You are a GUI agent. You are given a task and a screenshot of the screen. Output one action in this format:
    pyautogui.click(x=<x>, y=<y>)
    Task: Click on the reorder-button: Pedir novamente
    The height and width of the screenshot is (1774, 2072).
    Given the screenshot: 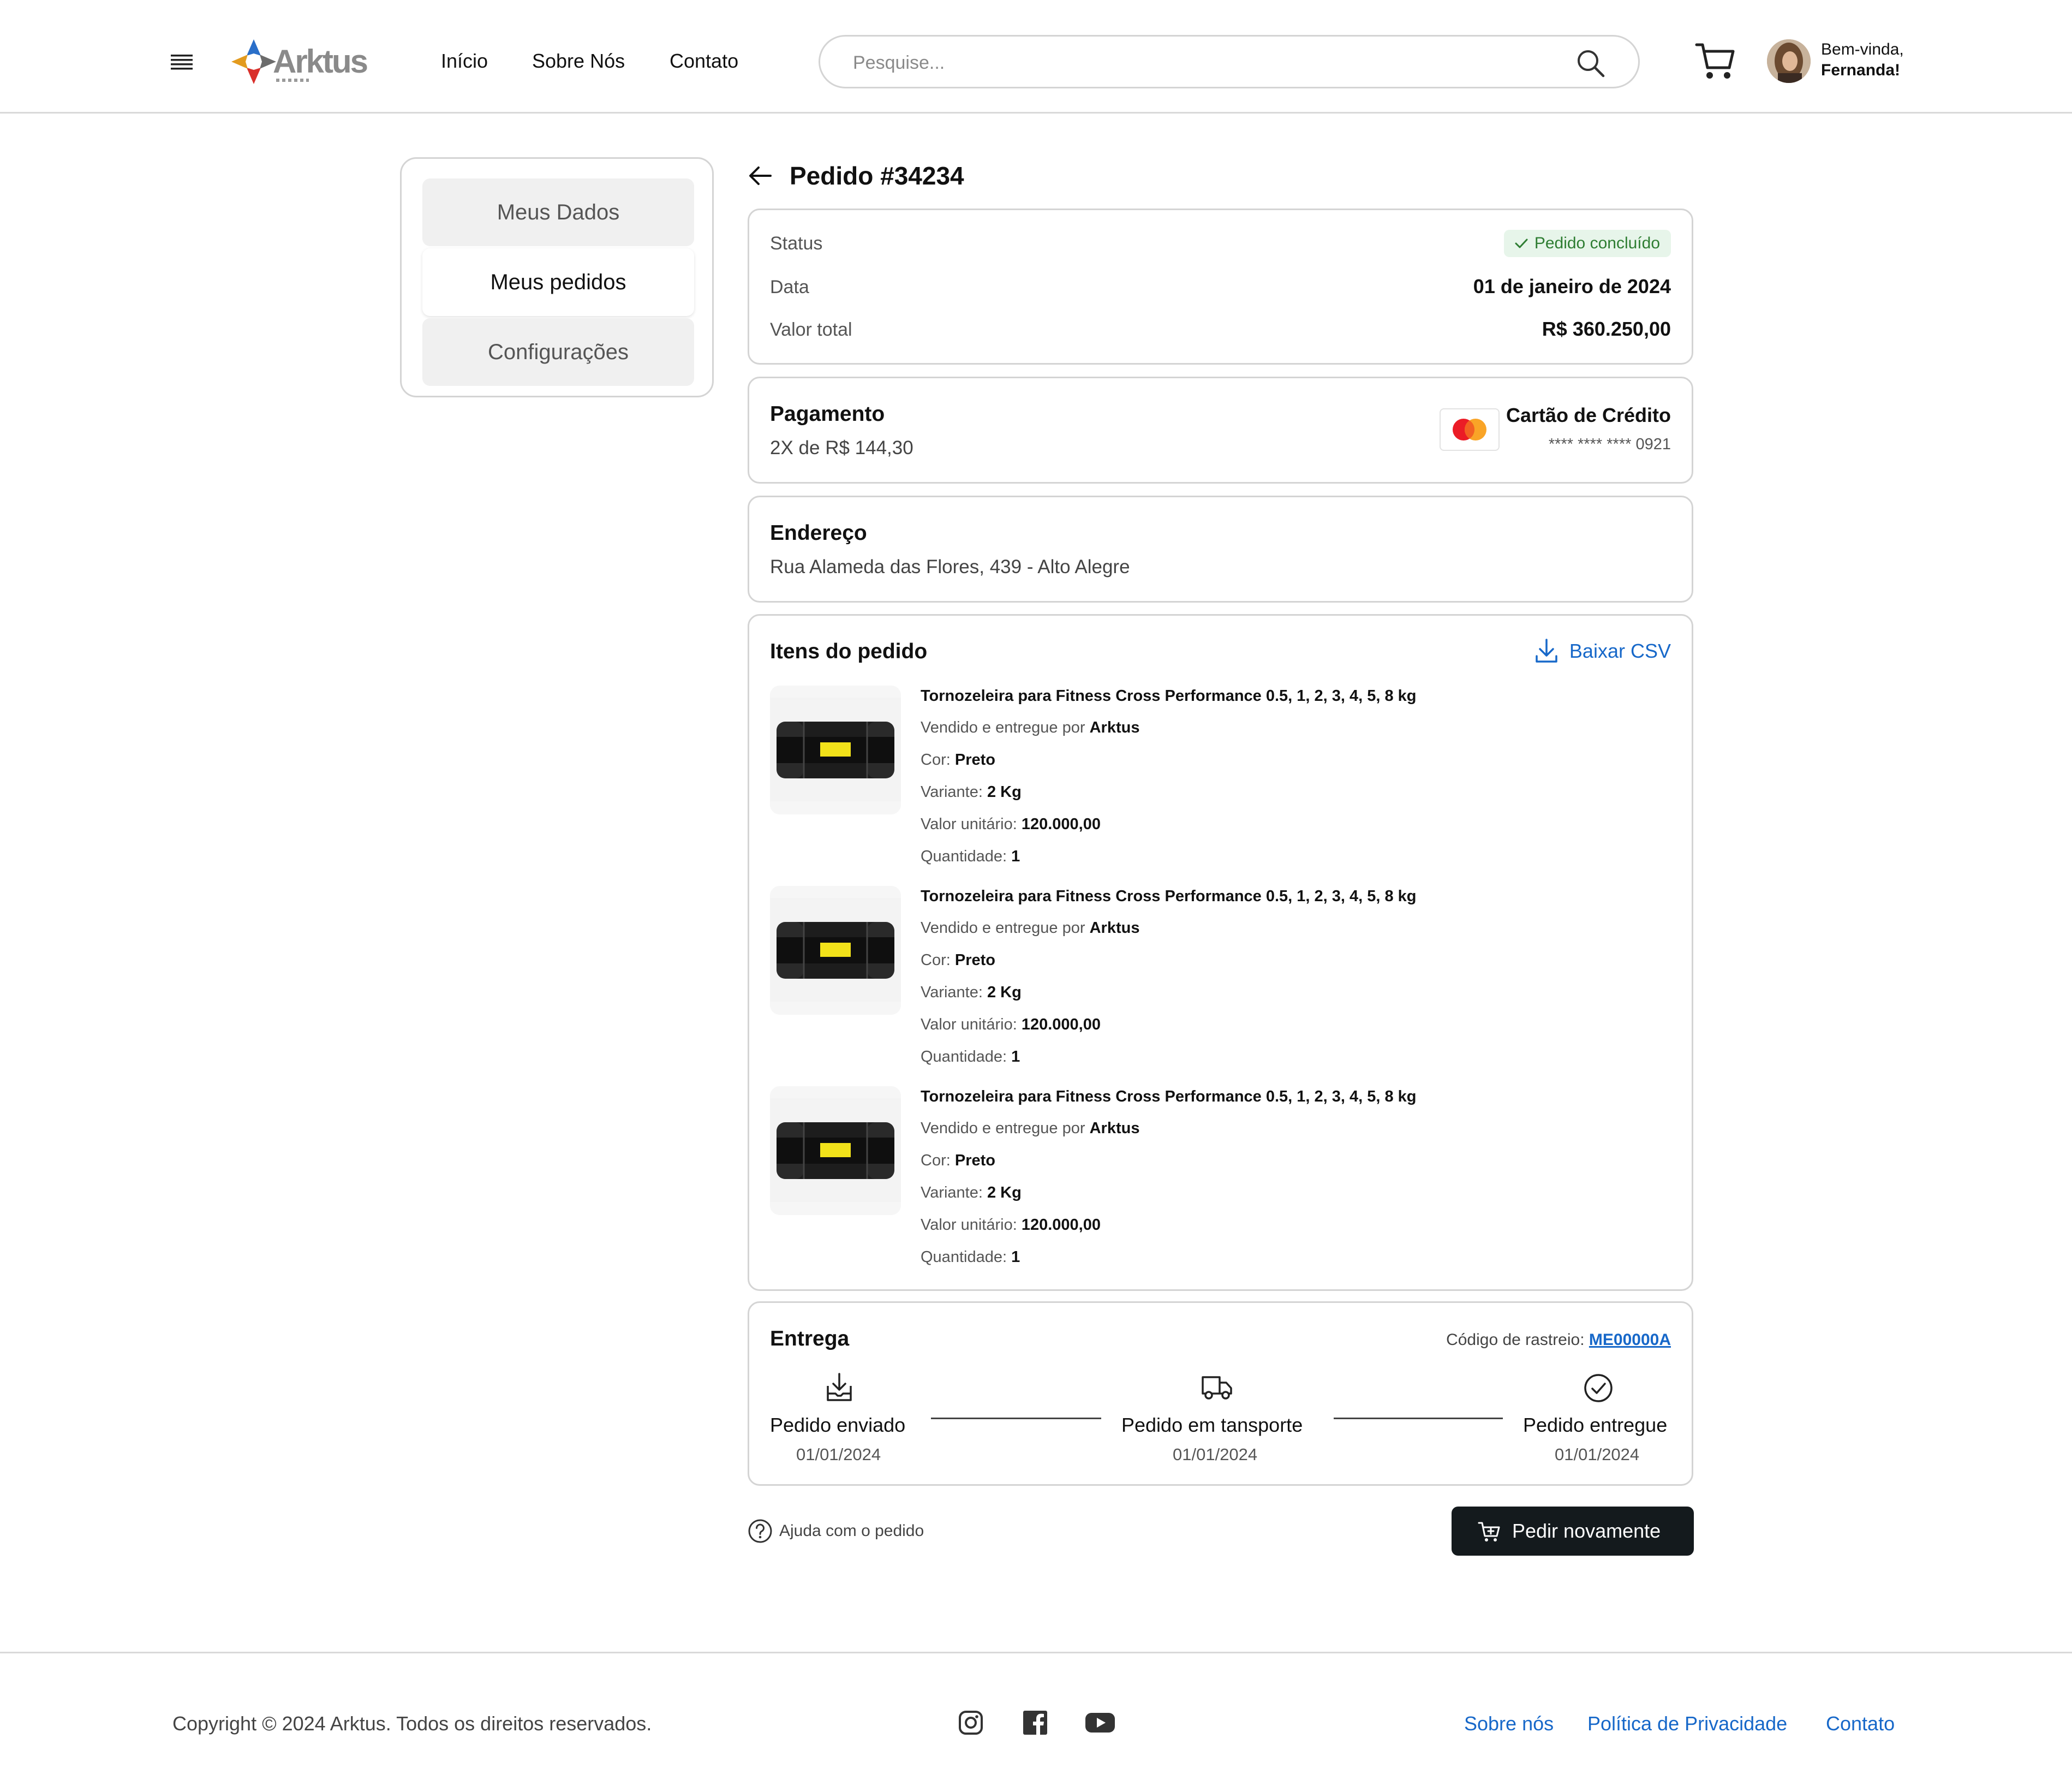 What is the action you would take?
    pyautogui.click(x=1573, y=1531)
    